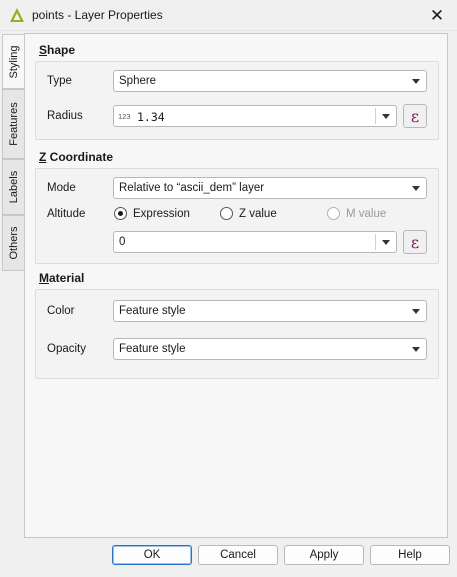 This screenshot has height=577, width=457. I want to click on altitude-value: 0, so click(122, 242).